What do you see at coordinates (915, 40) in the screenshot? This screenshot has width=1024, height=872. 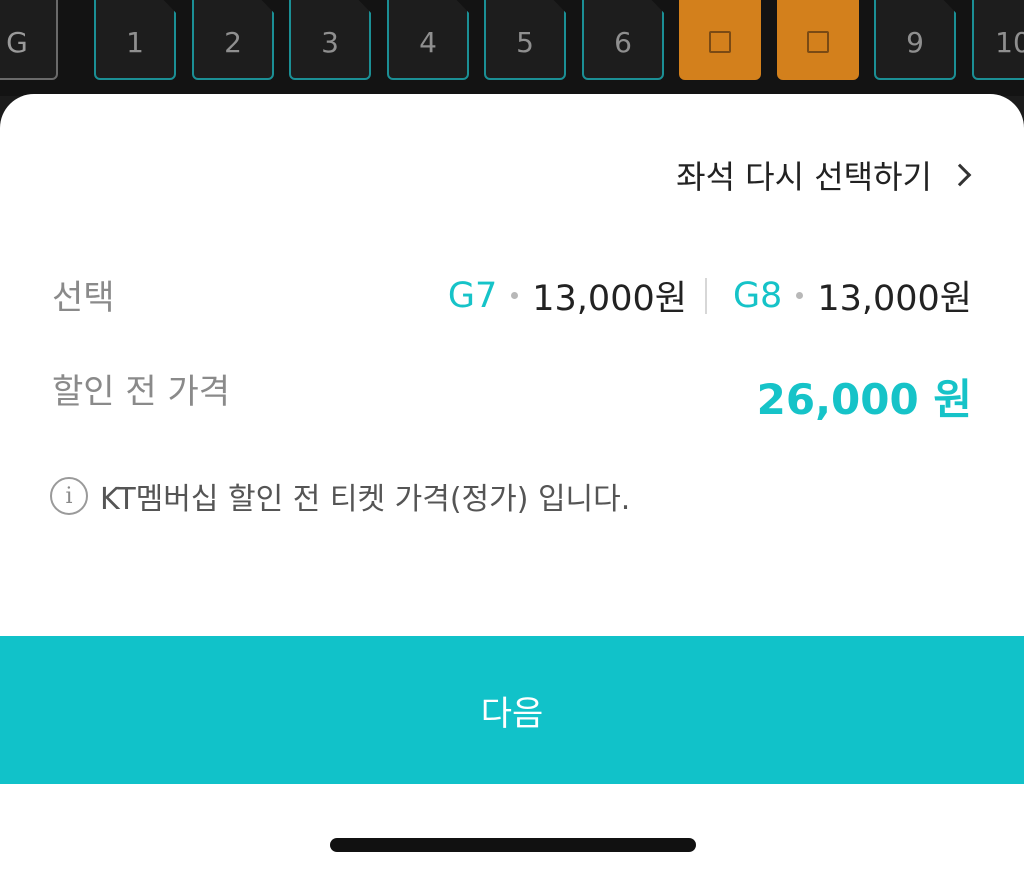 I see `seat-9: 9` at bounding box center [915, 40].